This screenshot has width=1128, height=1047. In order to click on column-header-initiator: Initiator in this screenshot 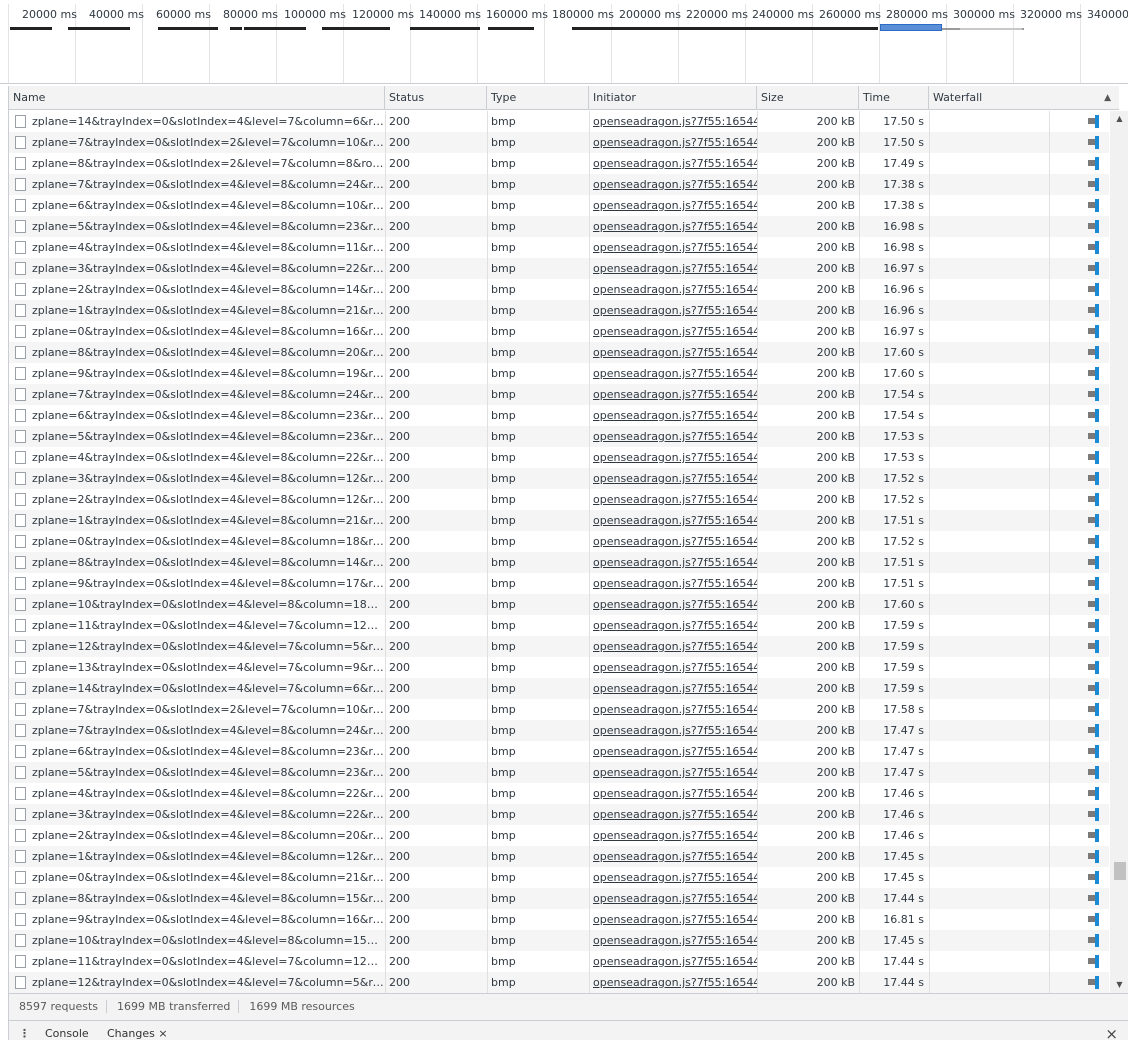, I will do `click(673, 98)`.